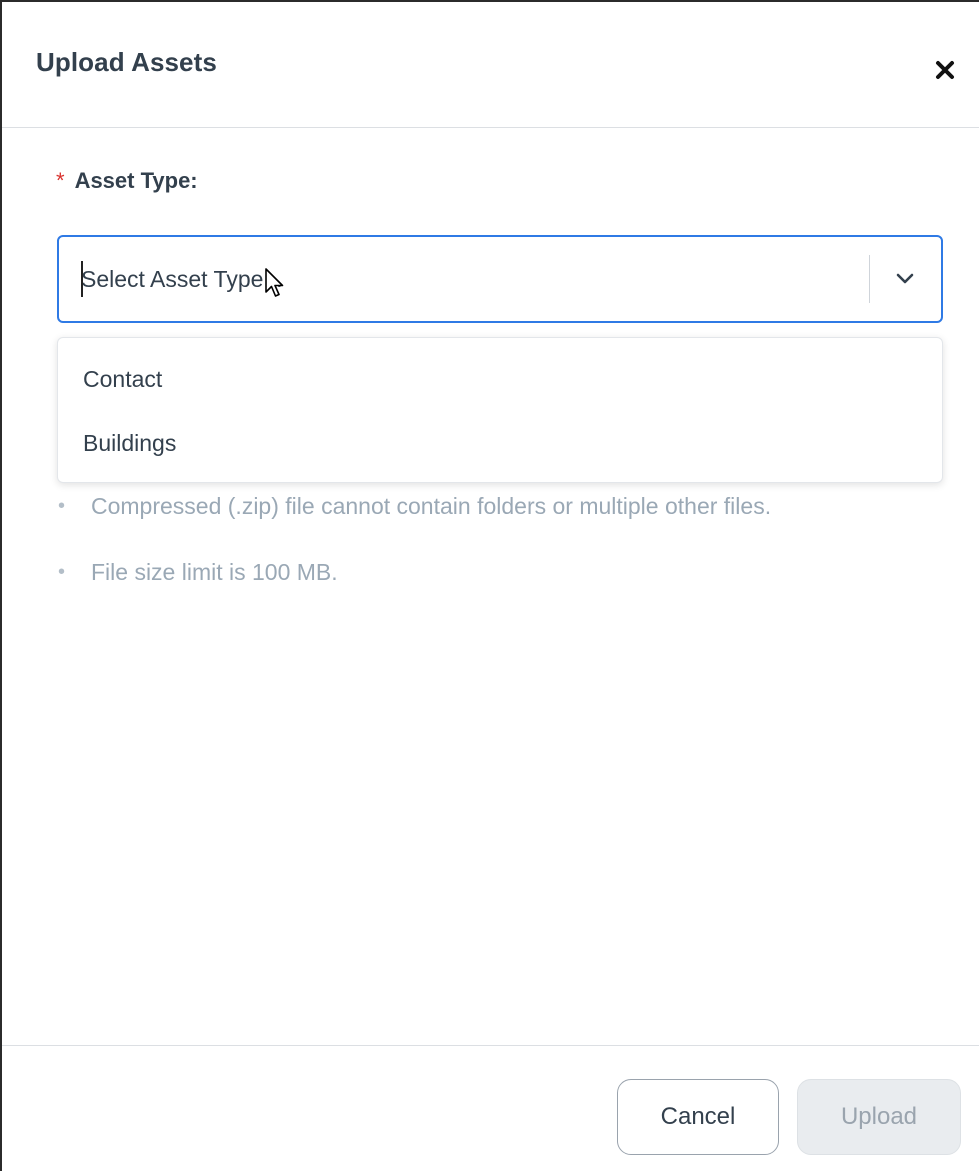  Describe the element at coordinates (490, 65) in the screenshot. I see `dialog-header: Upload Assets` at that location.